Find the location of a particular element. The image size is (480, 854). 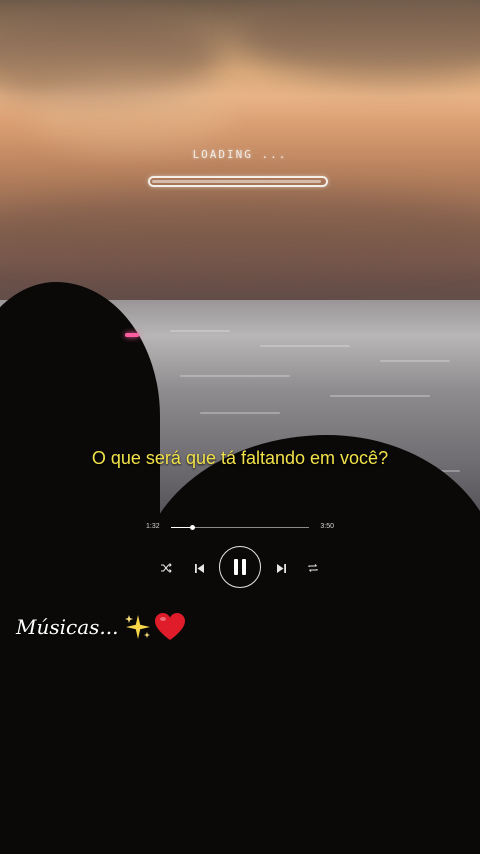

shuffle-icon is located at coordinates (166, 568).